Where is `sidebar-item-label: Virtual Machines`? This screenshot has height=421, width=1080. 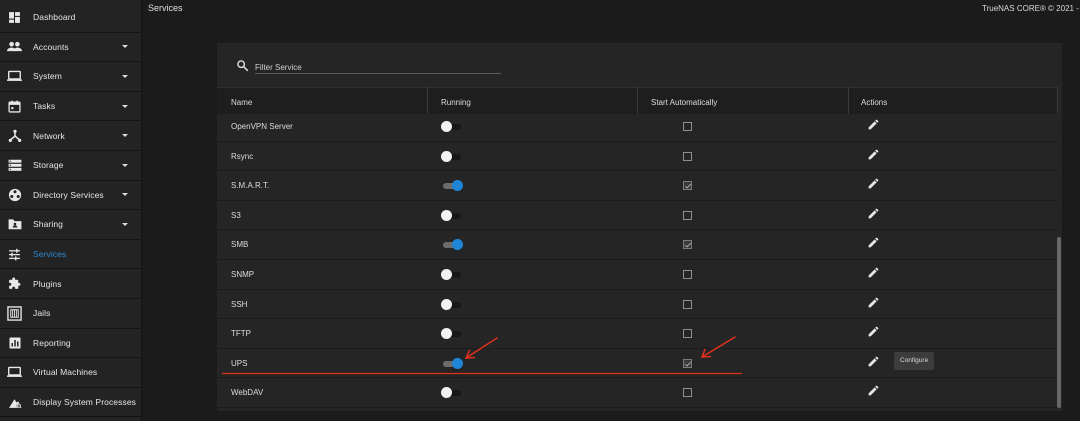
sidebar-item-label: Virtual Machines is located at coordinates (65, 372).